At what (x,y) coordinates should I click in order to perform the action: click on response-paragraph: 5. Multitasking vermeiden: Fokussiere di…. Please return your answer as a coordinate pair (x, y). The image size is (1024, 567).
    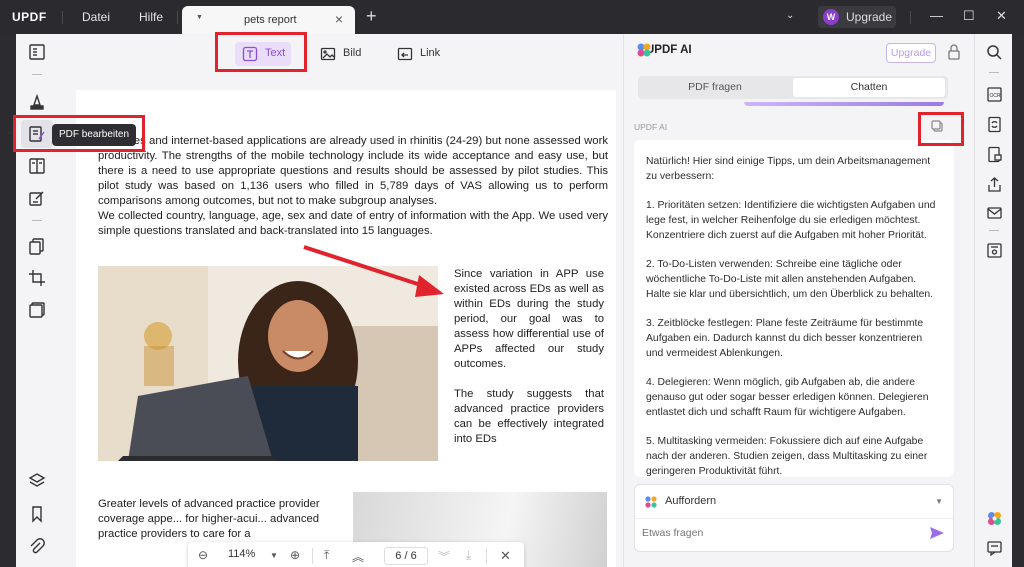
    Looking at the image, I should click on (787, 456).